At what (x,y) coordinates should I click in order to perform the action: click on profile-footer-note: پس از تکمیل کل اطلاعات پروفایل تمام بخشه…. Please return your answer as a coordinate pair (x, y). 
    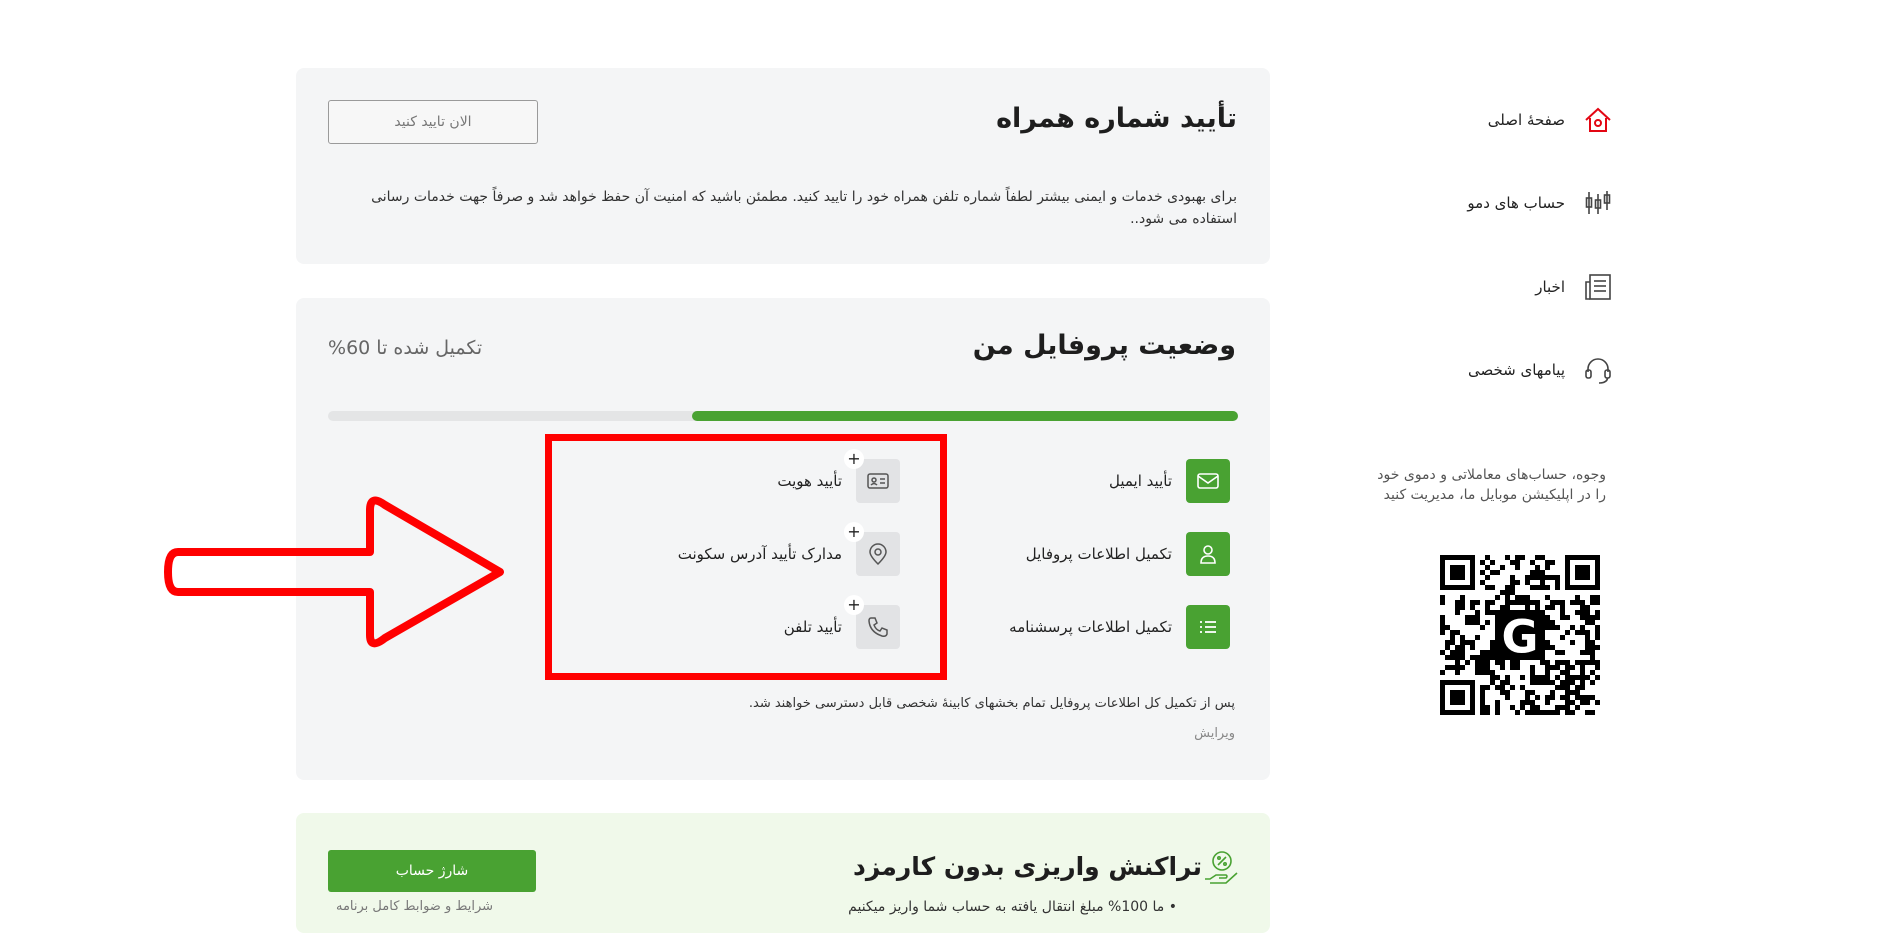
    Looking at the image, I should click on (991, 703).